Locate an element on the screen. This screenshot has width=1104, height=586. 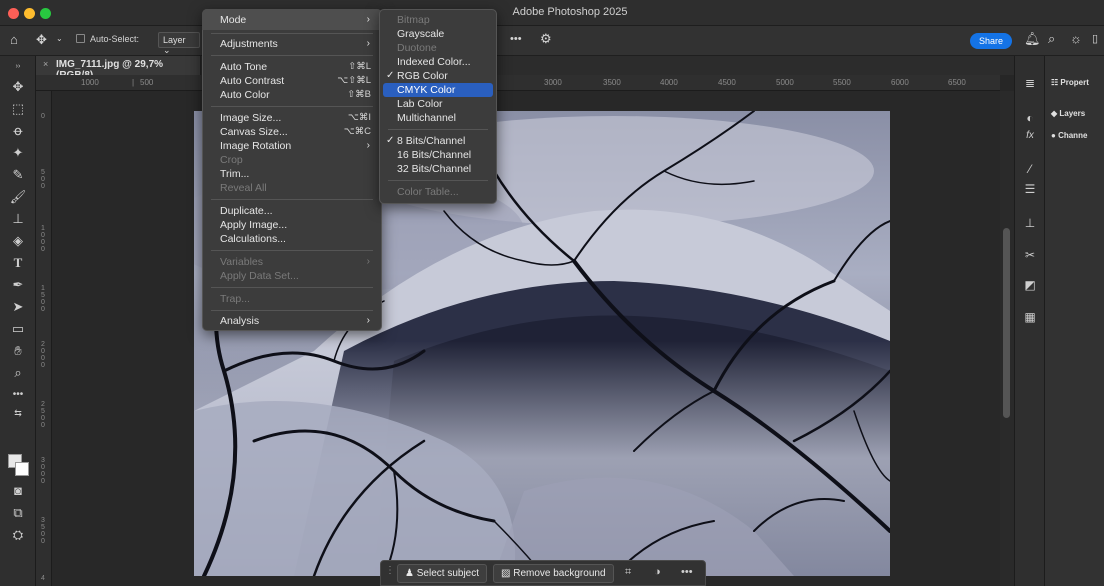
menu-item-label: Grayscale is located at coordinates (421, 34).